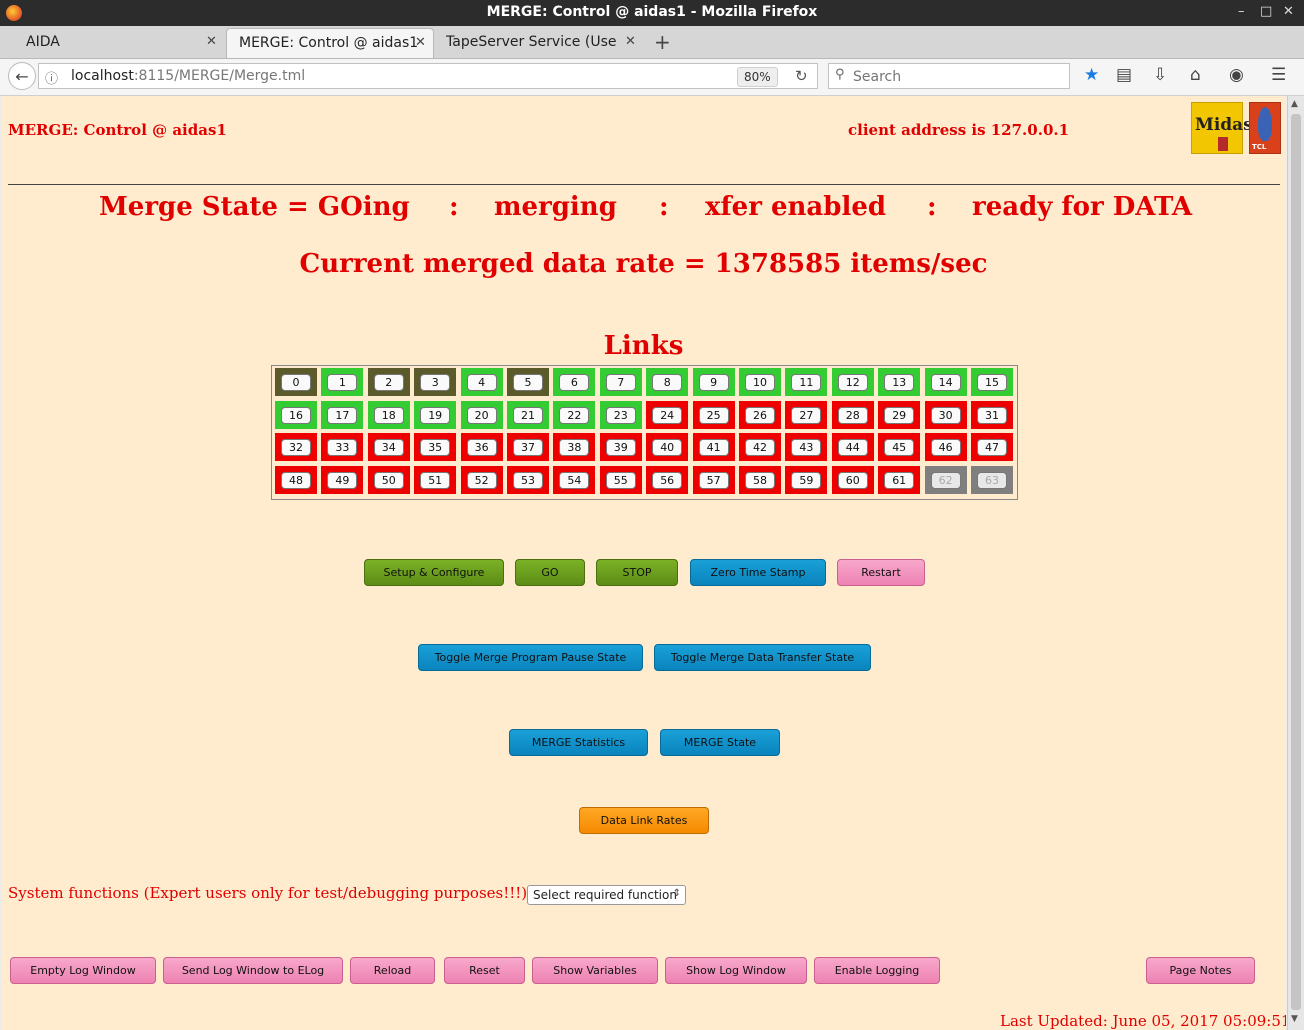 The image size is (1304, 1030). I want to click on link-button: 30, so click(945, 415).